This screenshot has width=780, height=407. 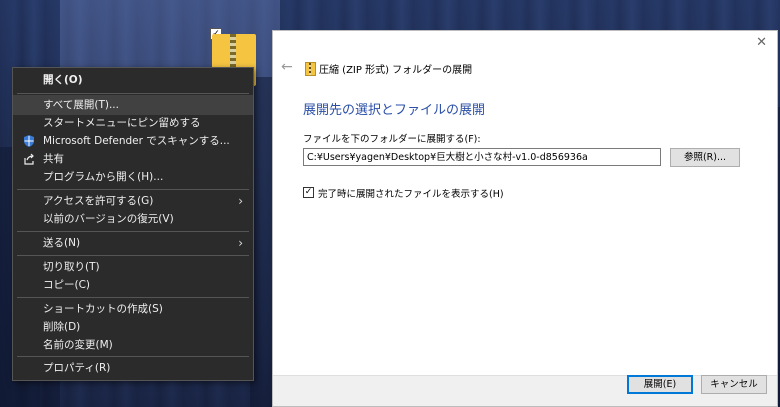 I want to click on menu-item-cut: 切り取り(T), so click(x=133, y=267).